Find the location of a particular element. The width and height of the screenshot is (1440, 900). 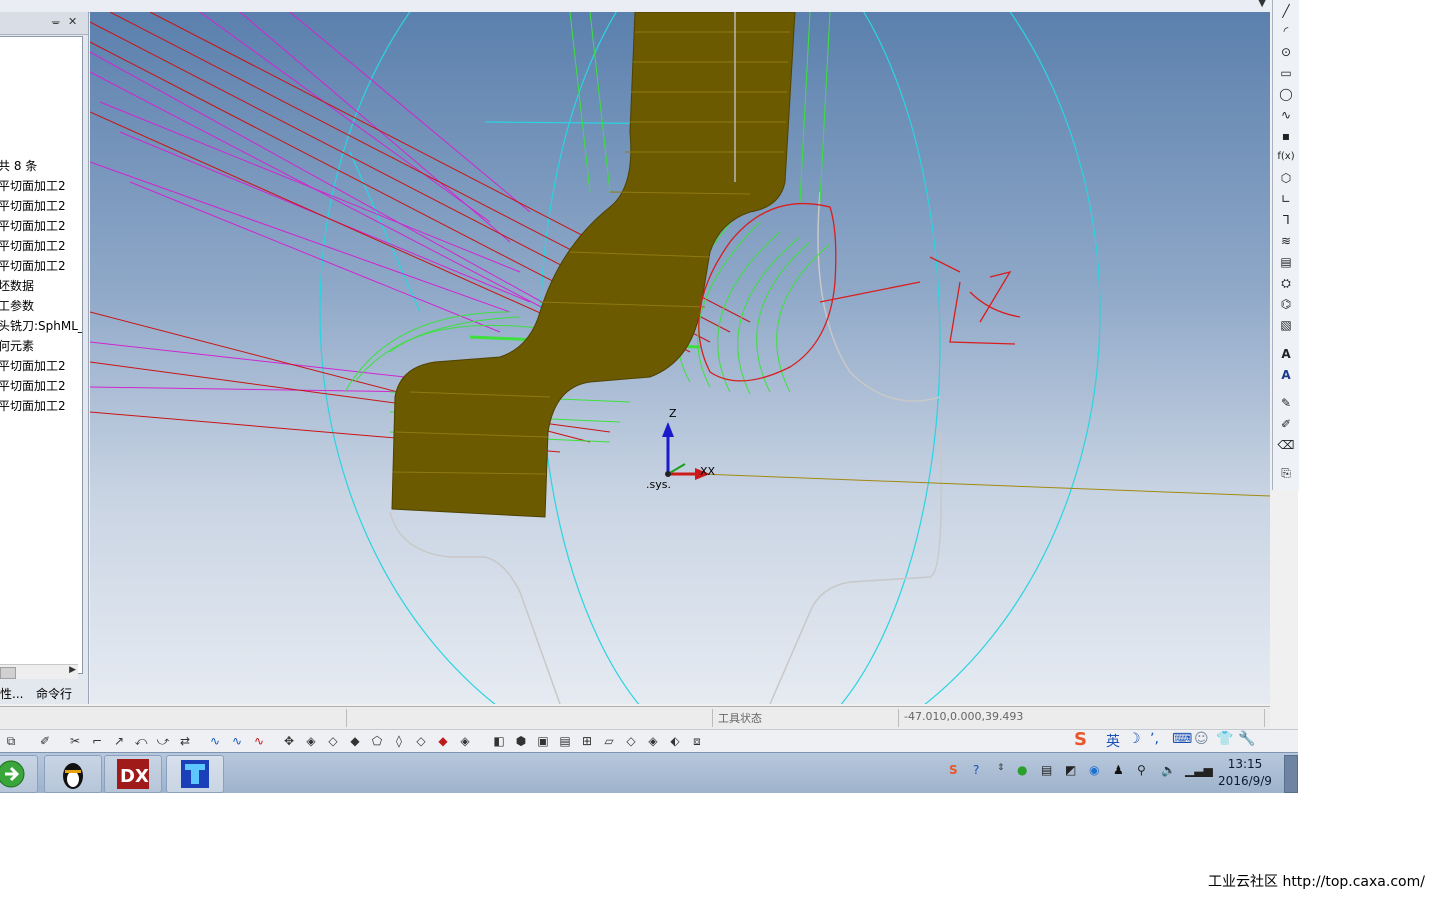

show-desktop-button is located at coordinates (1291, 774).